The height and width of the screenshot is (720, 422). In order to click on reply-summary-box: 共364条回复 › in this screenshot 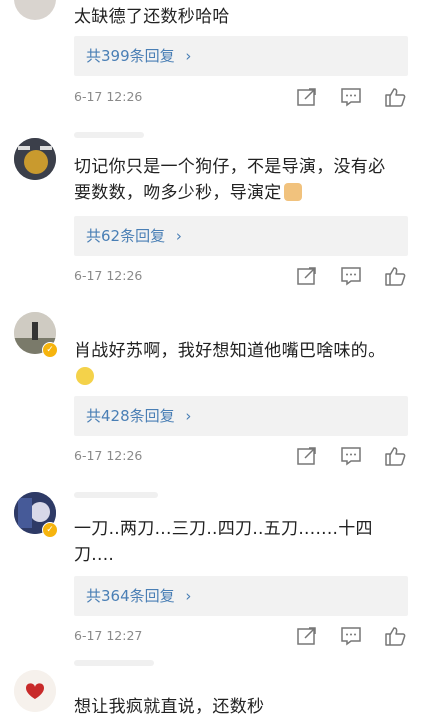, I will do `click(241, 596)`.